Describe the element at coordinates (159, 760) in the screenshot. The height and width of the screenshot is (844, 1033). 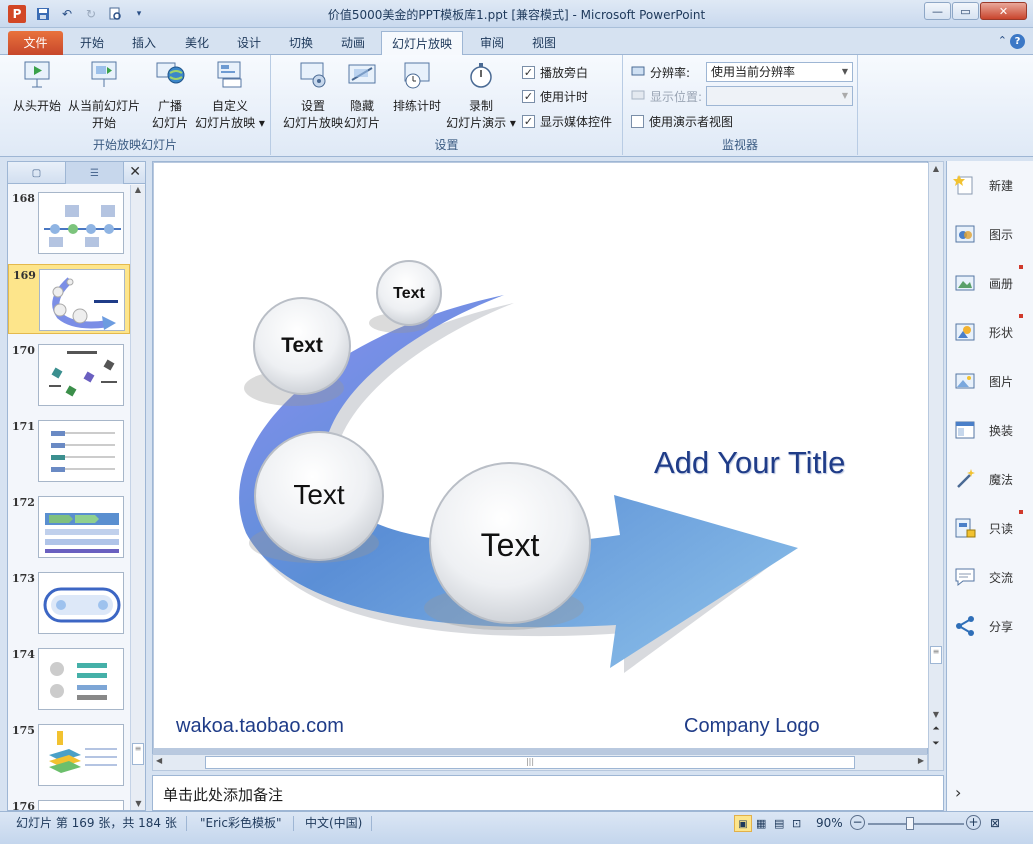
I see `scroll-left-icon: ◀` at that location.